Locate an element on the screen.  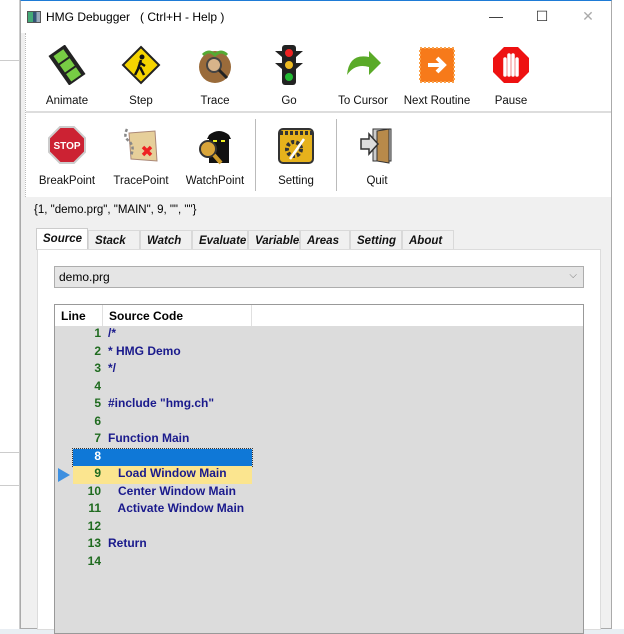
button-label: Setting is located at coordinates (296, 181).